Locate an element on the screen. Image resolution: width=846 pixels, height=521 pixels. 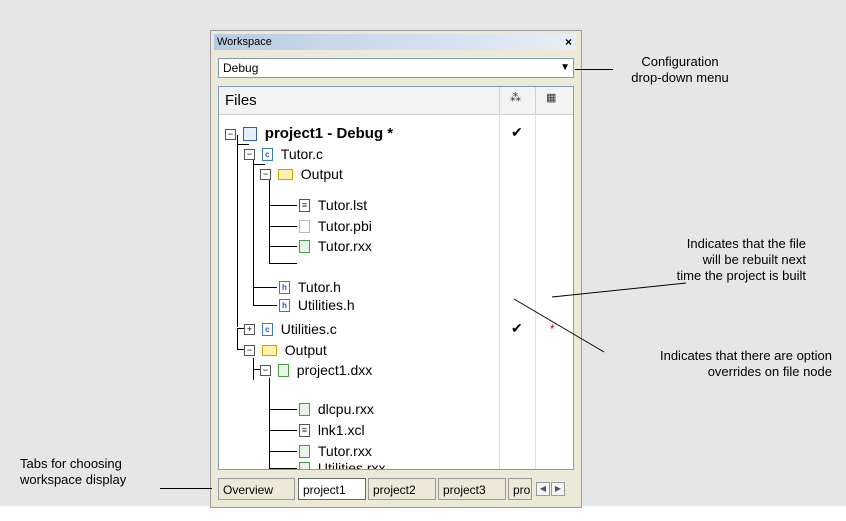
rebuild-leader-line is located at coordinates (619, 290).